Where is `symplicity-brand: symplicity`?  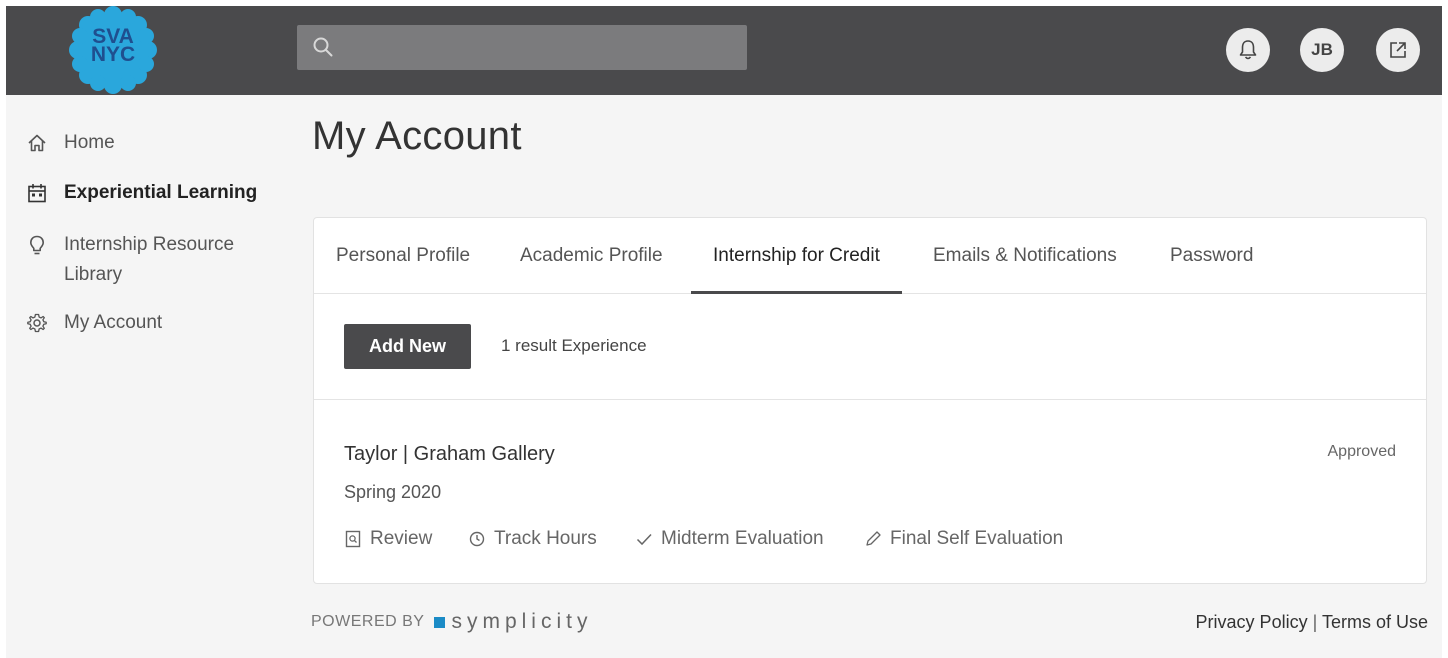
symplicity-brand: symplicity is located at coordinates (521, 622).